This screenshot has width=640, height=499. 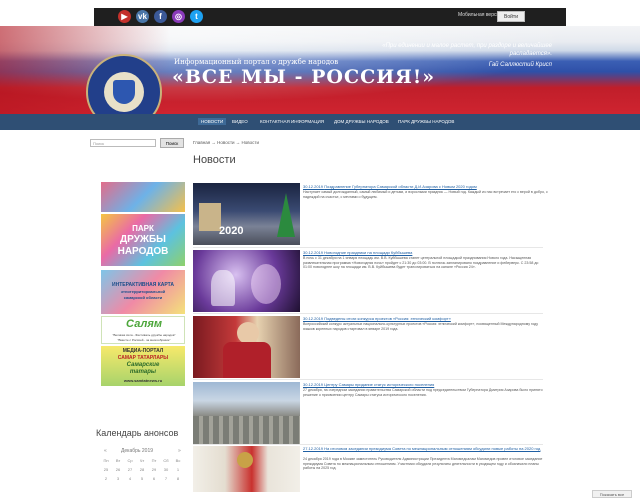 I want to click on mobile-version-label: Мобильная версия, so click(x=480, y=15).